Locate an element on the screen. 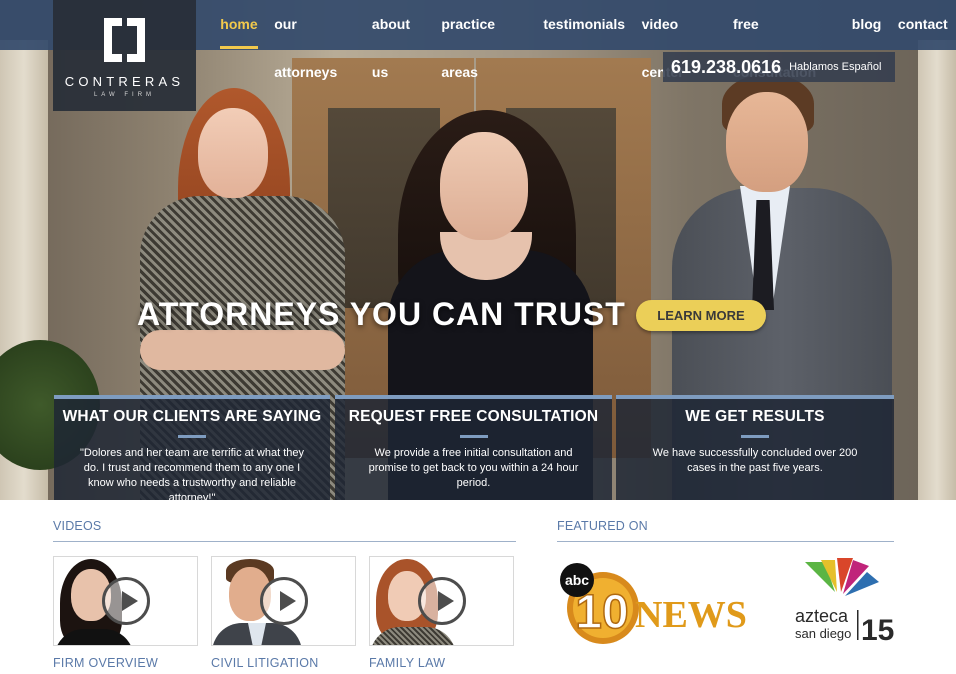  video-label-firm-overview: FIRM OVERVIEW is located at coordinates (105, 663).